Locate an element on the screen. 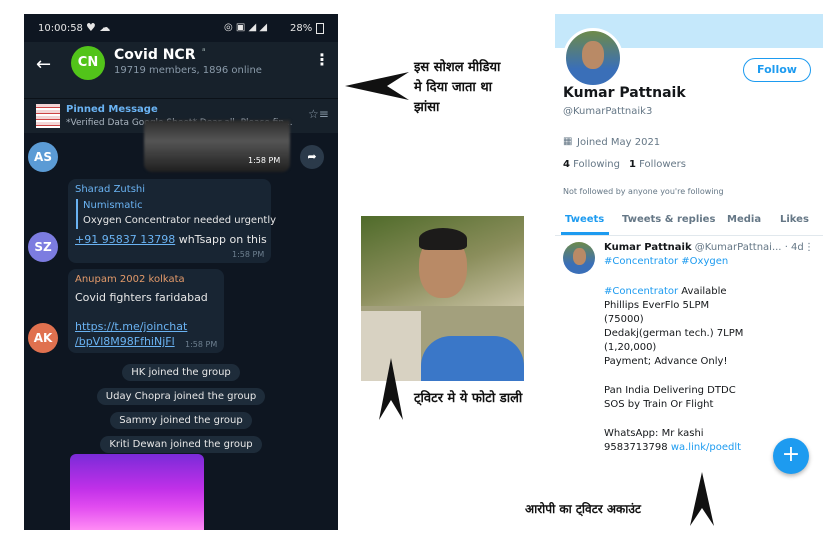  tweet-line: Phillips EverFlo 5LPM is located at coordinates (657, 305).